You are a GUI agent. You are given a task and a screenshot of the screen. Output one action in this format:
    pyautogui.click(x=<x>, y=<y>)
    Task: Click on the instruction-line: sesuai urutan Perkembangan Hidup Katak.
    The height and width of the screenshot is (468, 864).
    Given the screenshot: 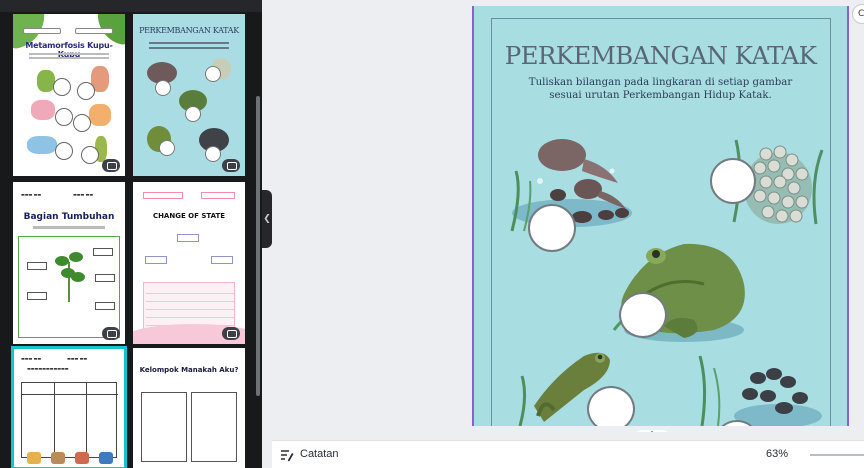 What is the action you would take?
    pyautogui.click(x=660, y=95)
    